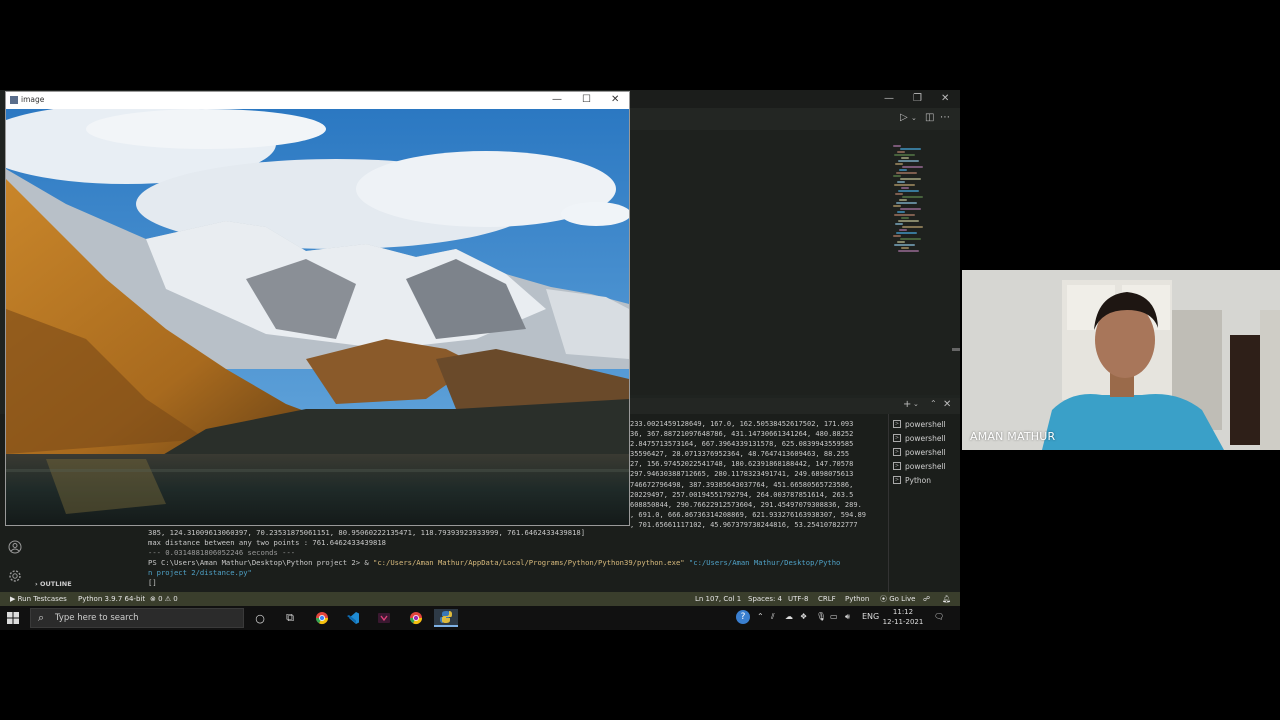  Describe the element at coordinates (946, 599) in the screenshot. I see `bell-icon: 🔔︎` at that location.